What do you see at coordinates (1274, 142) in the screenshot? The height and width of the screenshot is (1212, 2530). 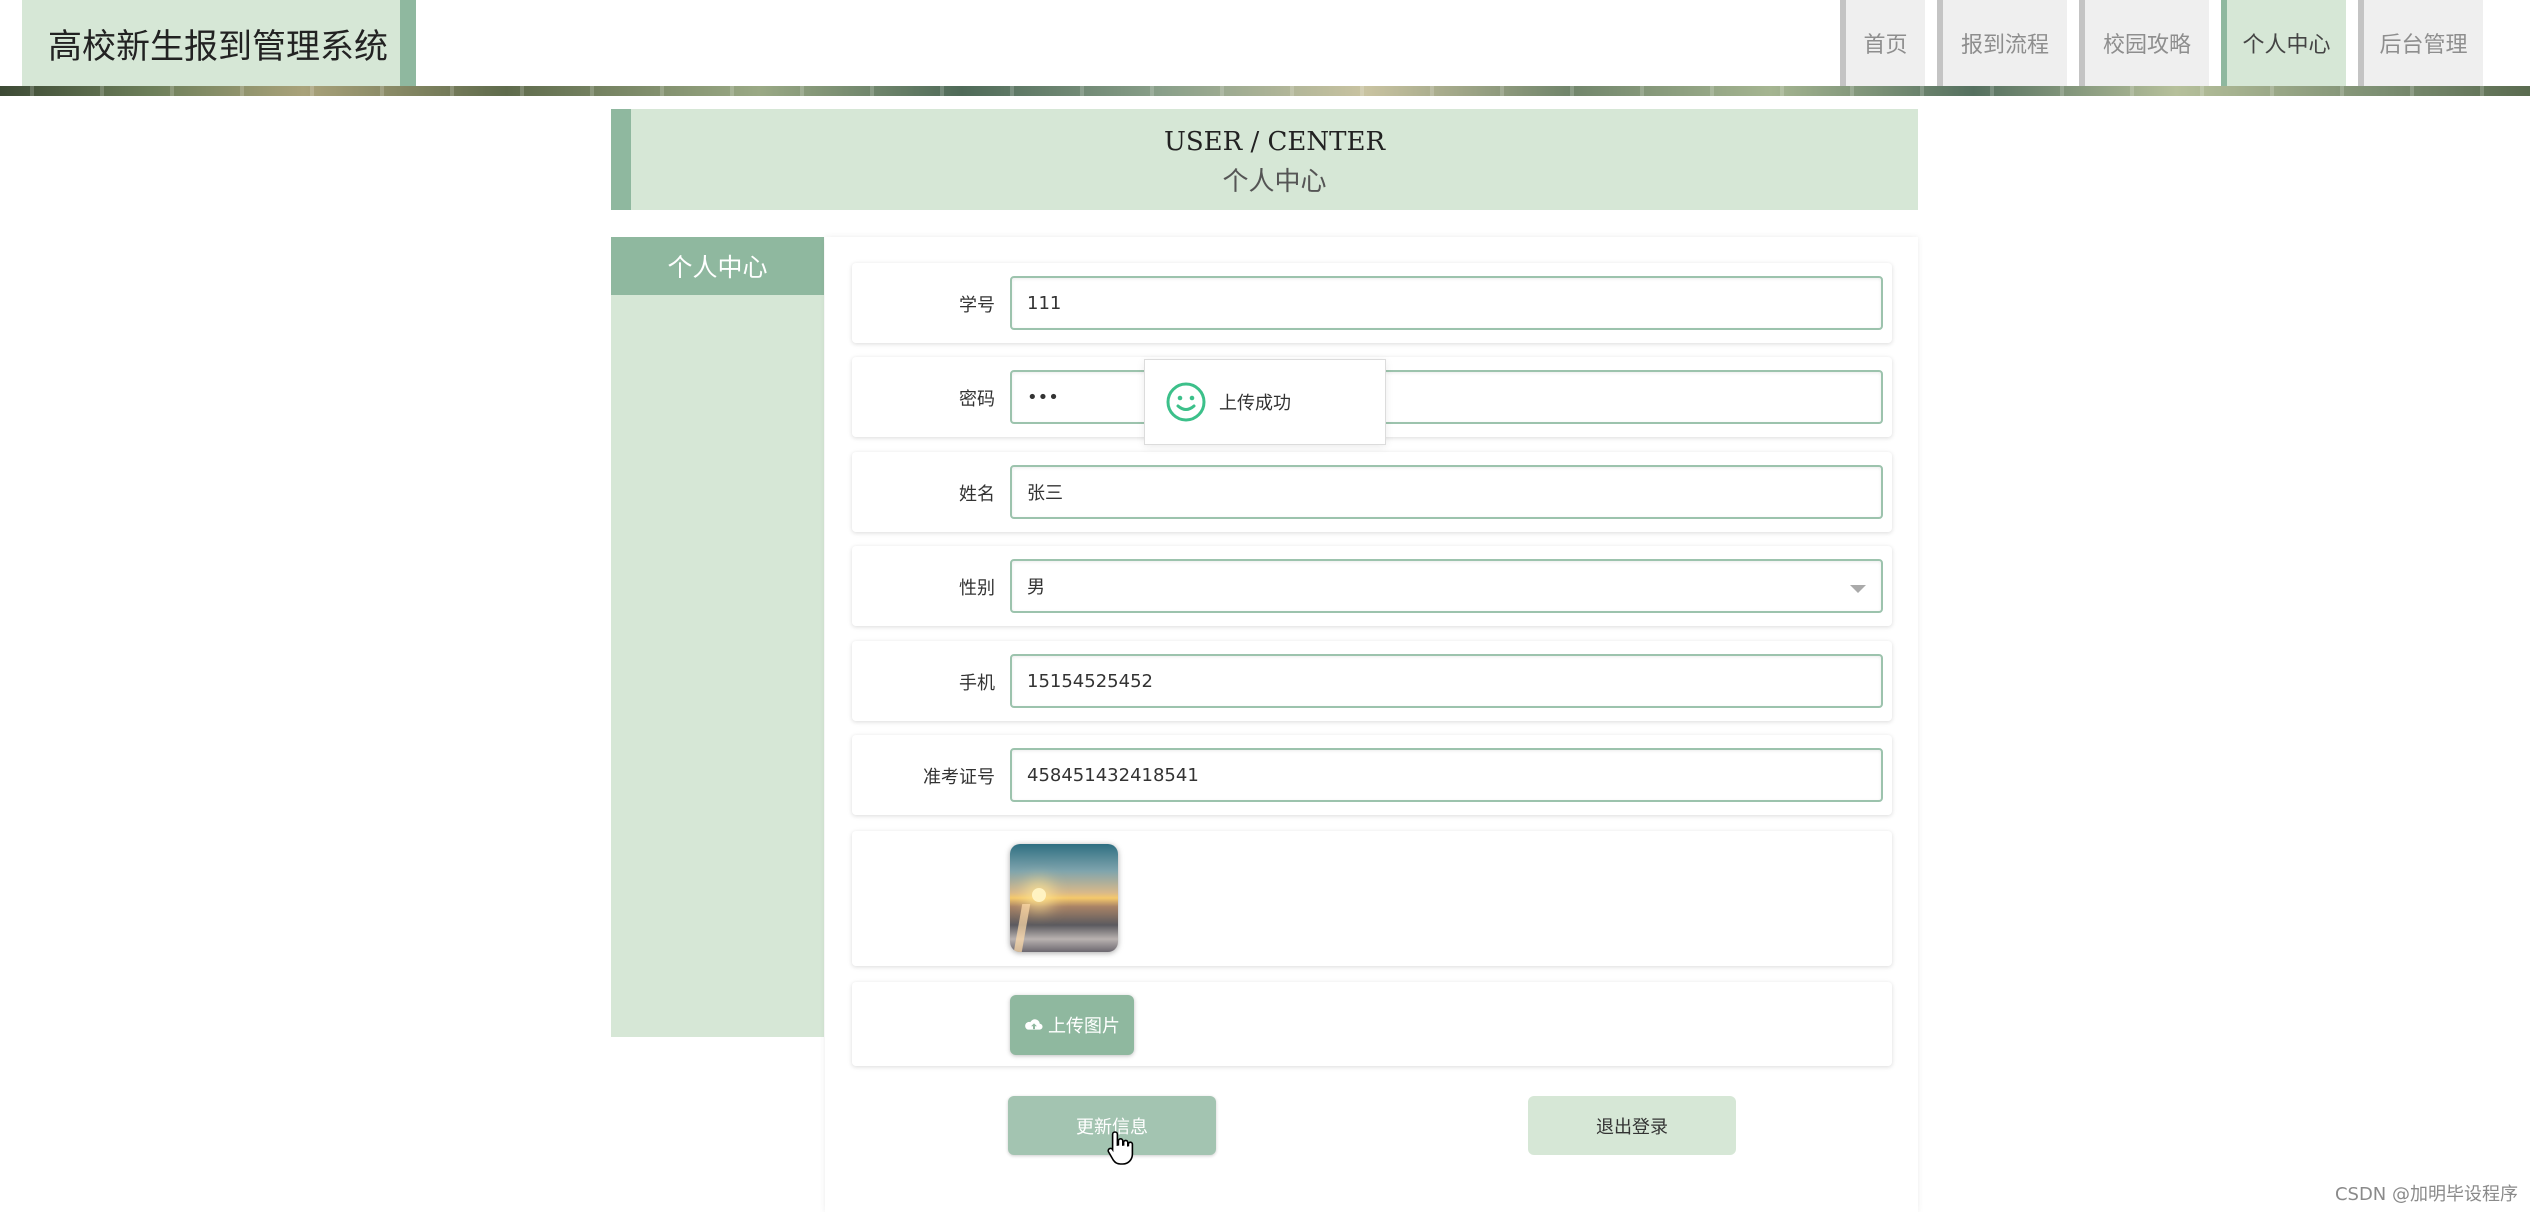 I see `section-title-en: USER / CENTER` at bounding box center [1274, 142].